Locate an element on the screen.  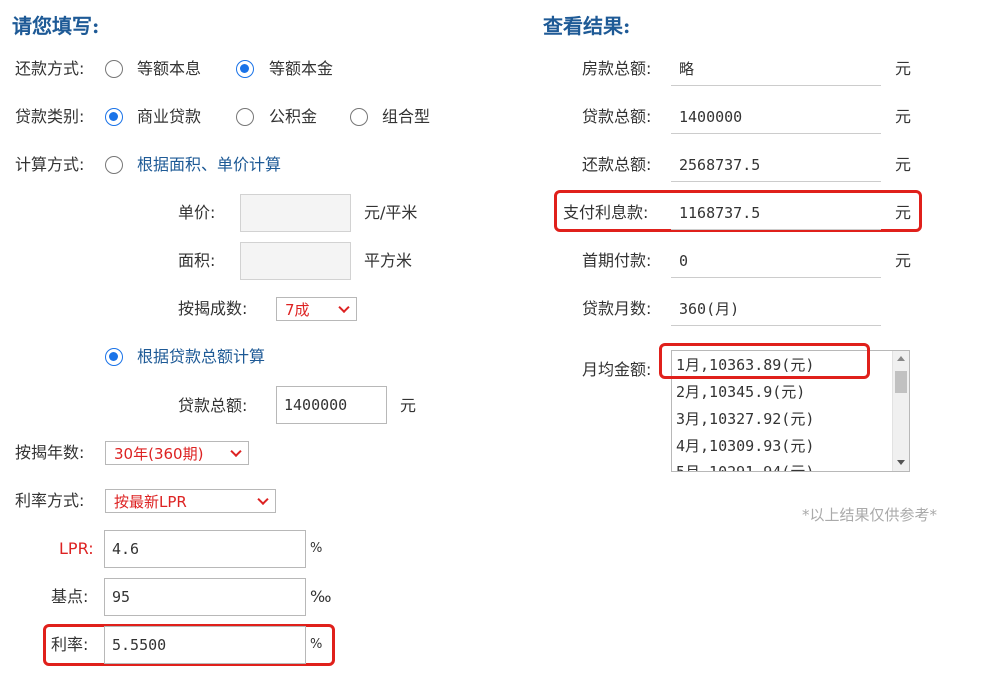
rate-mode-label: 利率方式: is located at coordinates (50, 500).